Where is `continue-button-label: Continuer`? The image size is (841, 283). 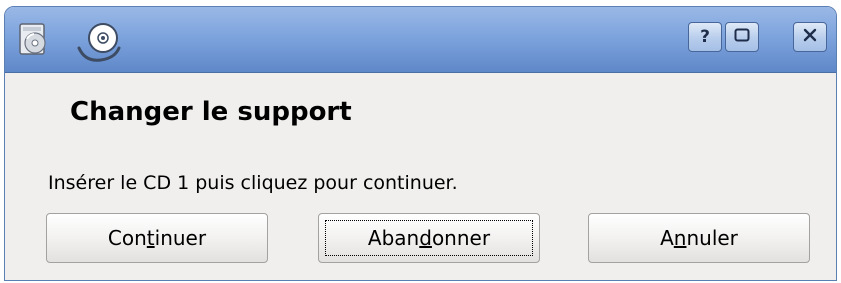 continue-button-label: Continuer is located at coordinates (157, 238).